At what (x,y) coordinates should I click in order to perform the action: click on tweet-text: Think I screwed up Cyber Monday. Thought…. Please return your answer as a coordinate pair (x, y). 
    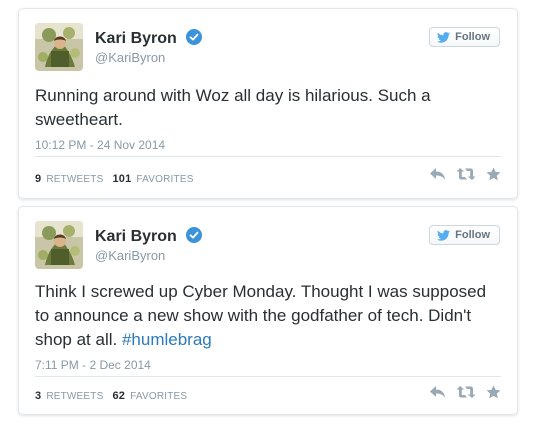
    Looking at the image, I should click on (269, 316).